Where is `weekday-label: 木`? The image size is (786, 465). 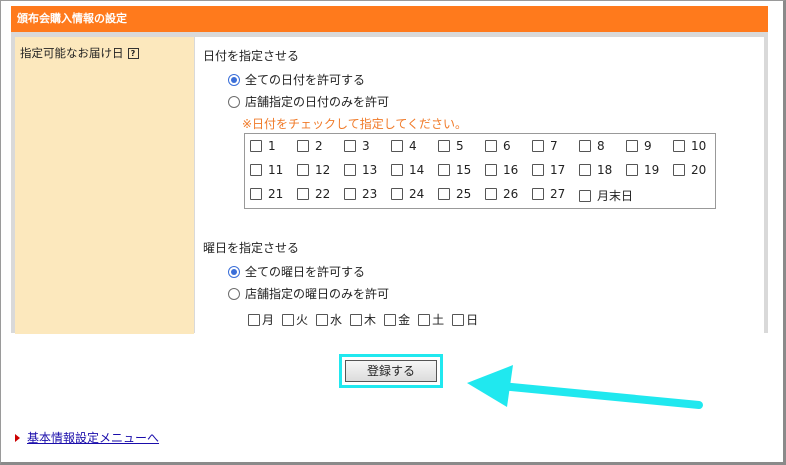 weekday-label: 木 is located at coordinates (370, 320).